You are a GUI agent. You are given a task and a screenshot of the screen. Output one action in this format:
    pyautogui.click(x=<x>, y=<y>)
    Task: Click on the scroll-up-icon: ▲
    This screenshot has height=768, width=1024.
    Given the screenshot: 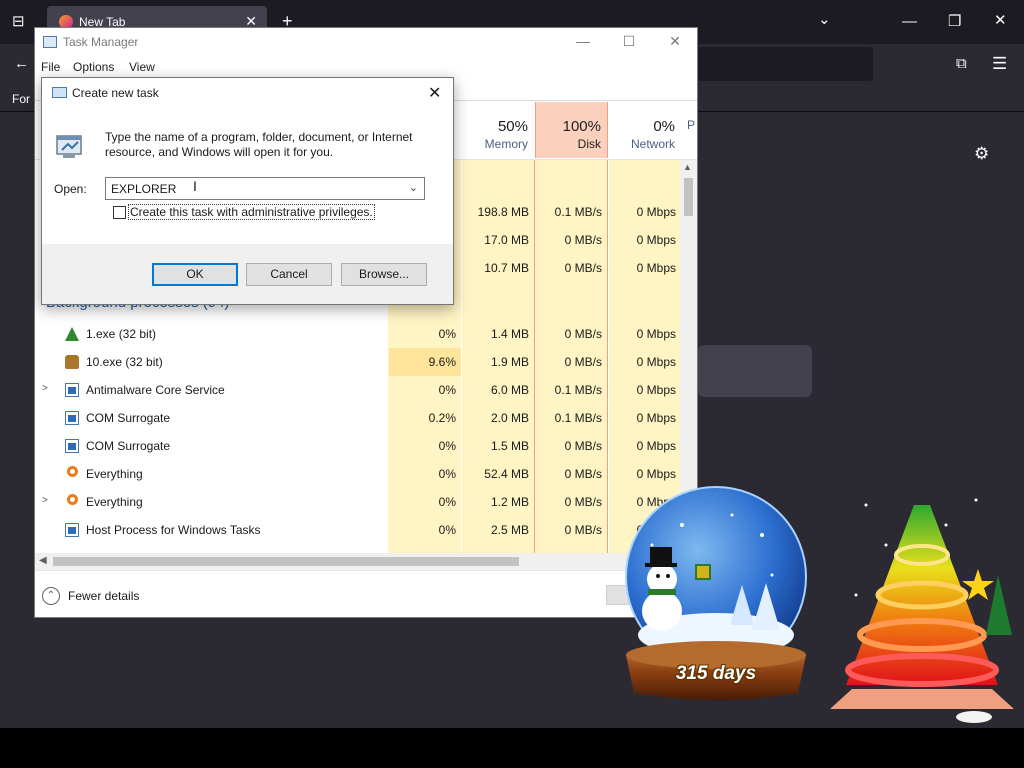 What is the action you would take?
    pyautogui.click(x=687, y=167)
    